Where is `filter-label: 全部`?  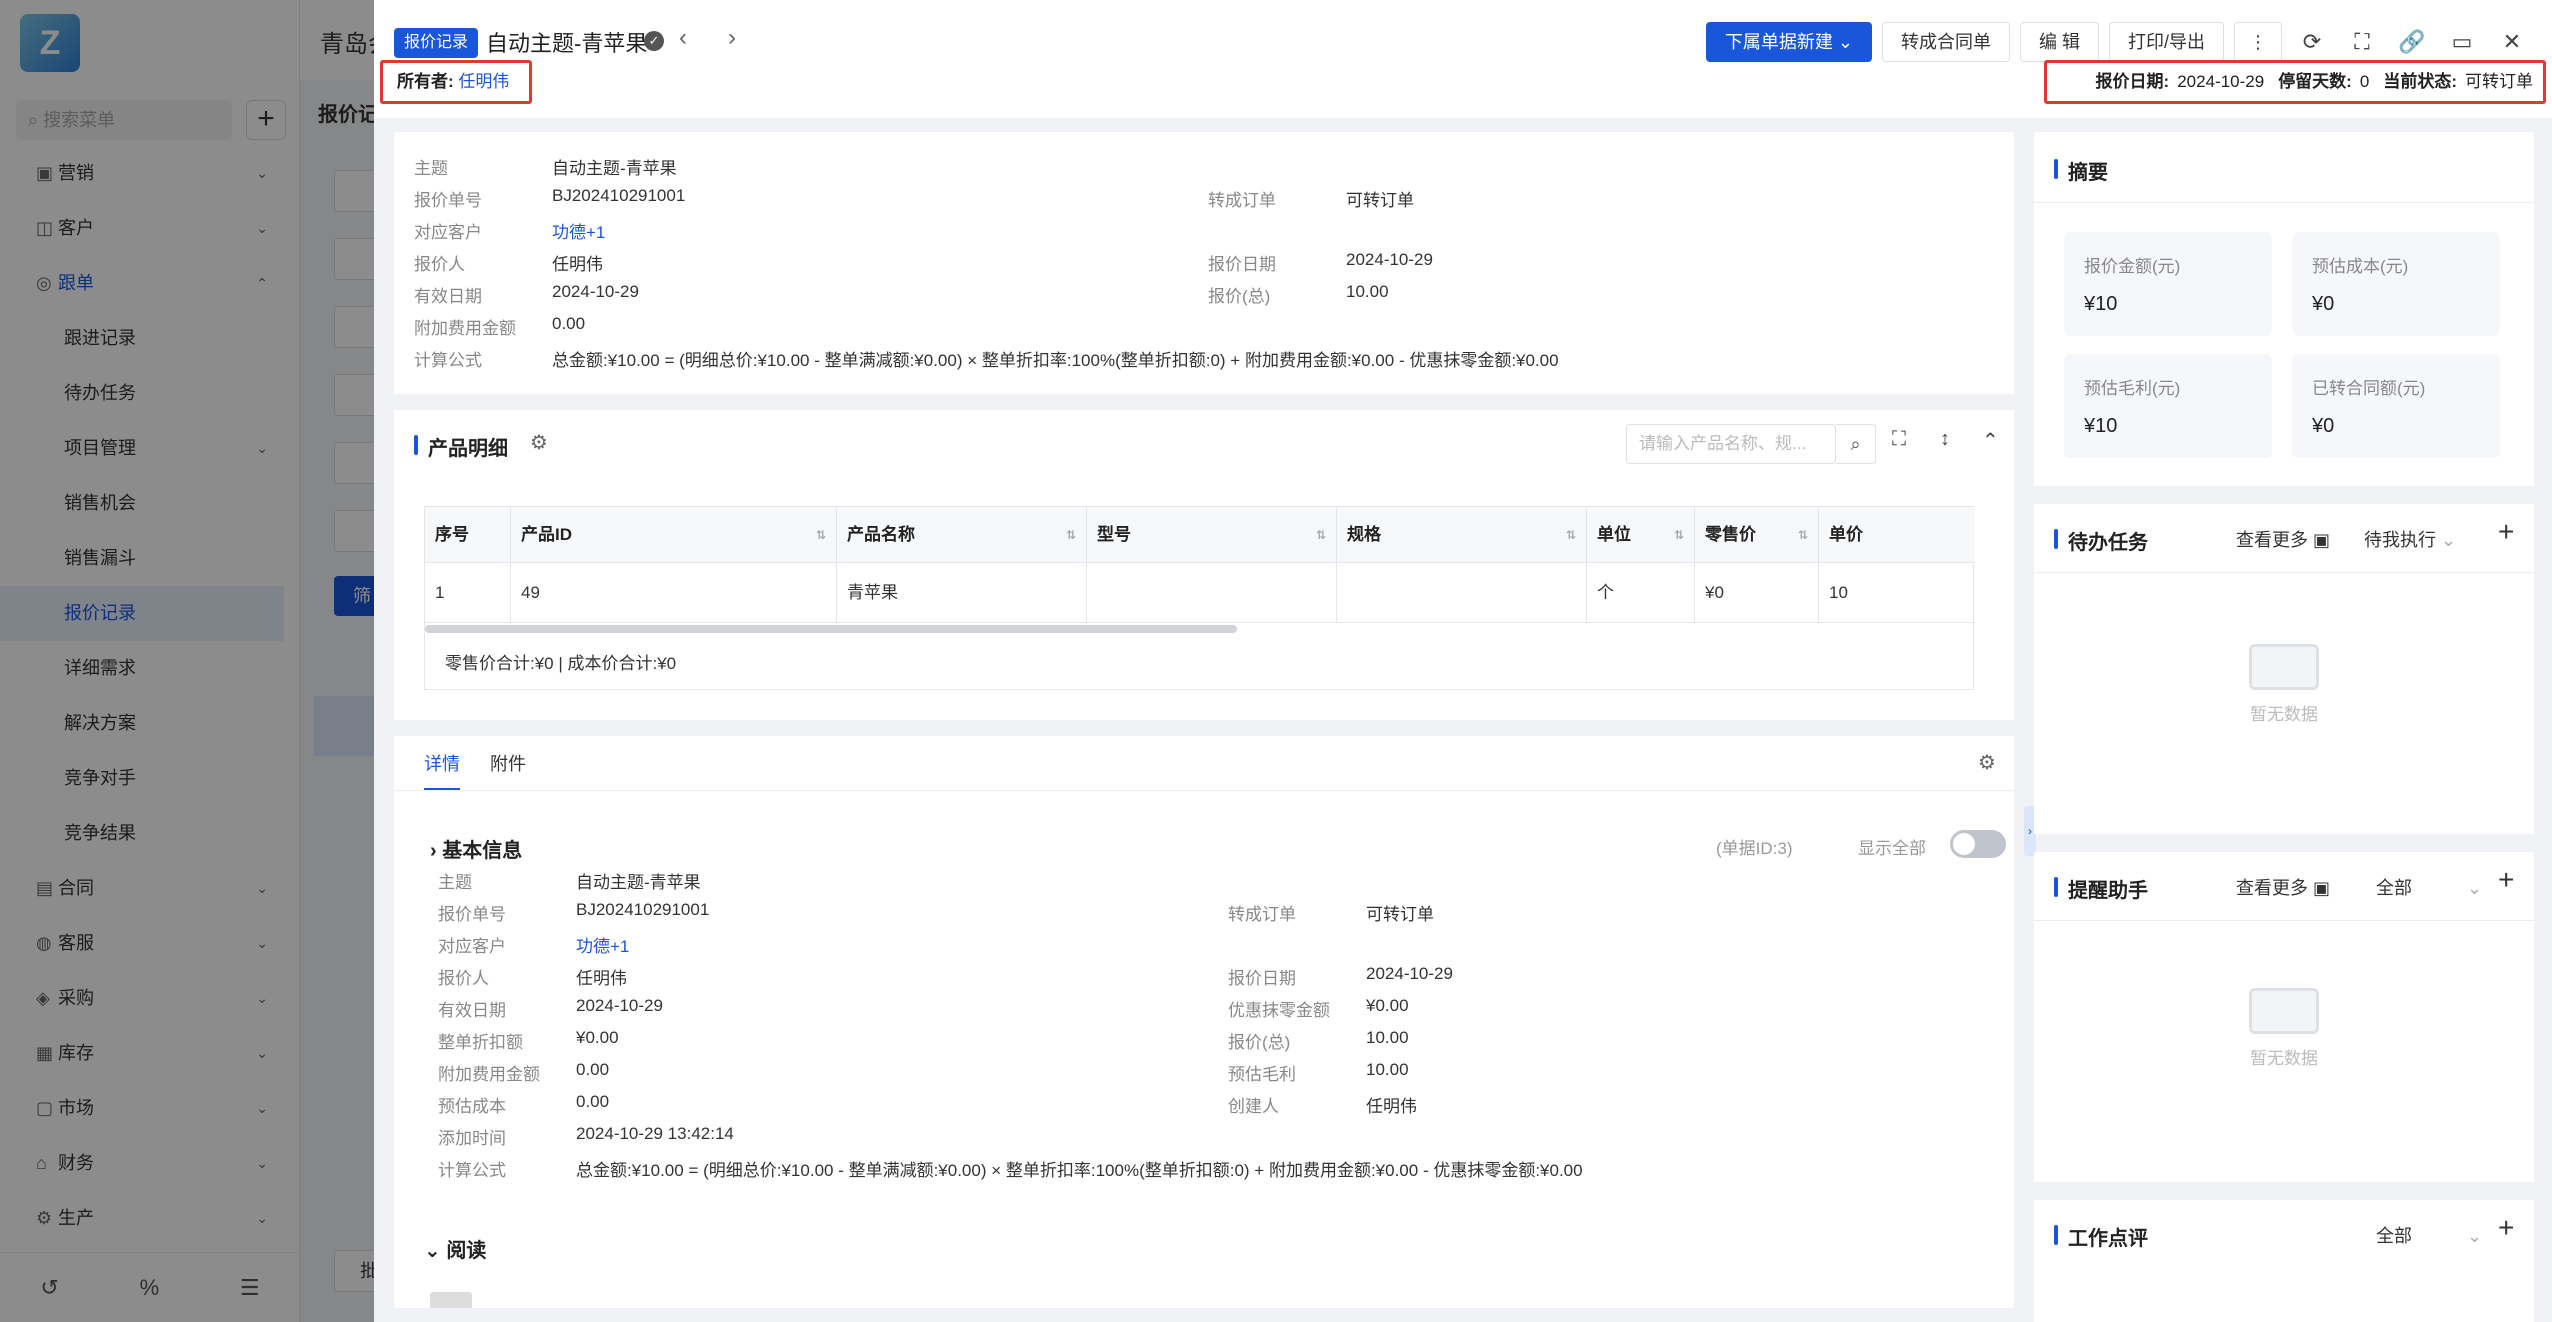 filter-label: 全部 is located at coordinates (2394, 1236).